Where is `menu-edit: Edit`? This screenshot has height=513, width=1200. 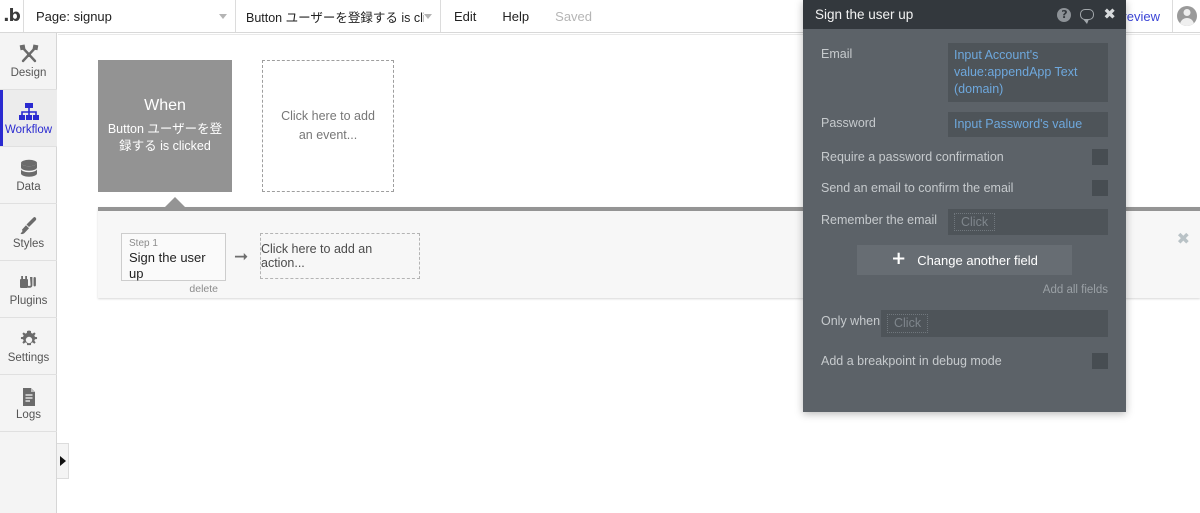
menu-edit: Edit is located at coordinates (465, 16).